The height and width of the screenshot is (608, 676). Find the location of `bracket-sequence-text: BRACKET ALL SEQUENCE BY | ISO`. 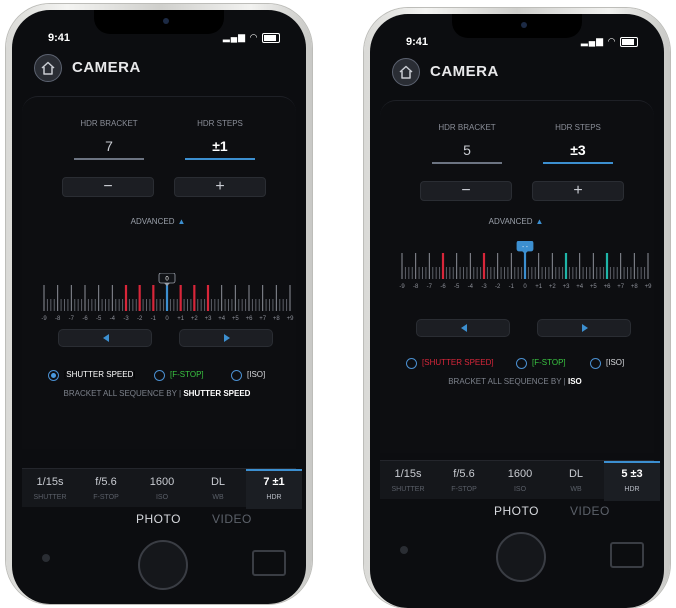

bracket-sequence-text: BRACKET ALL SEQUENCE BY | ISO is located at coordinates (515, 381).